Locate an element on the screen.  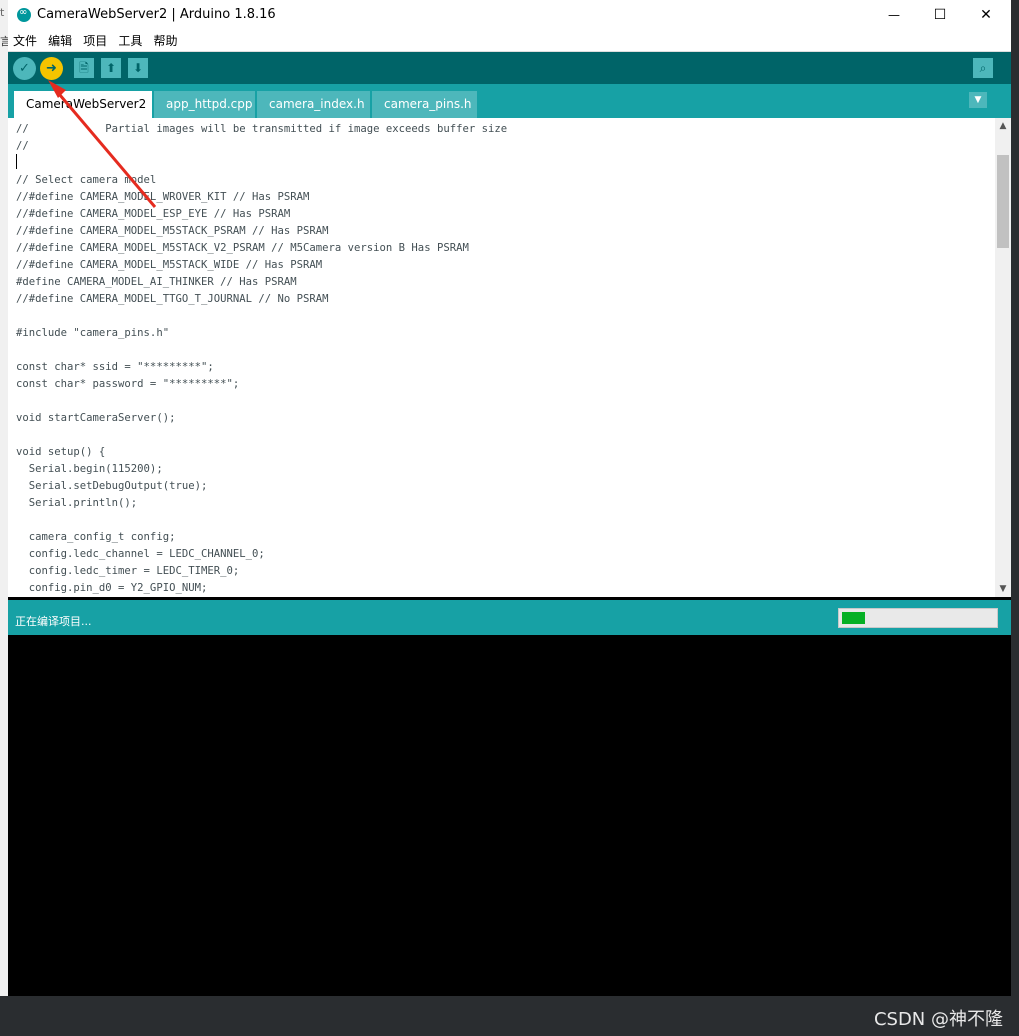
annotation-arrow-head is located at coordinates (57, 89).